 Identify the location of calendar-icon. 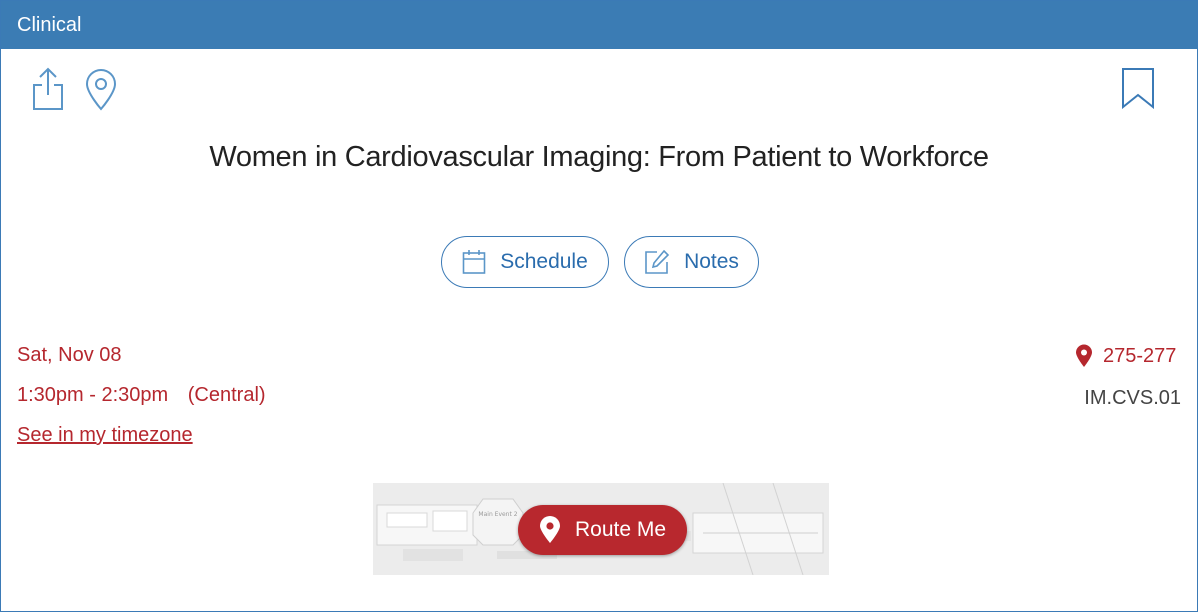
(474, 262).